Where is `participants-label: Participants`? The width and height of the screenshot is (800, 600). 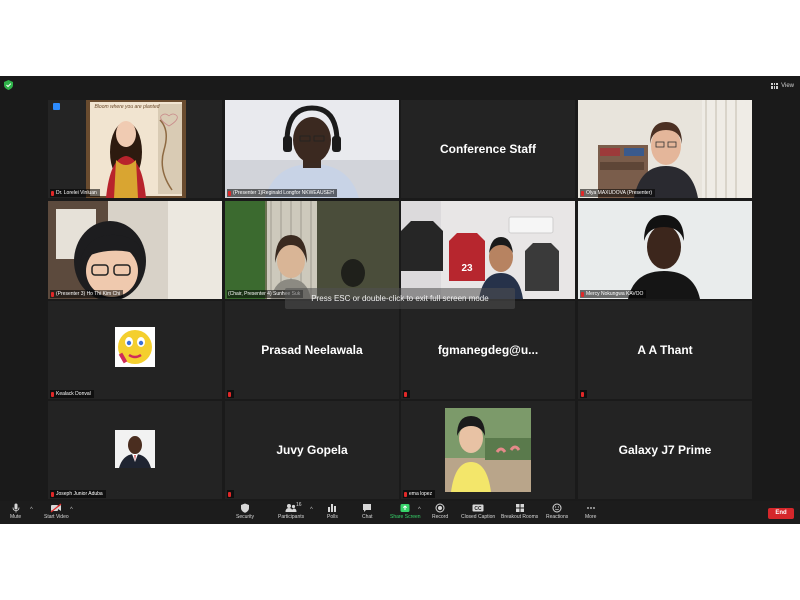
participants-label: Participants is located at coordinates (291, 517).